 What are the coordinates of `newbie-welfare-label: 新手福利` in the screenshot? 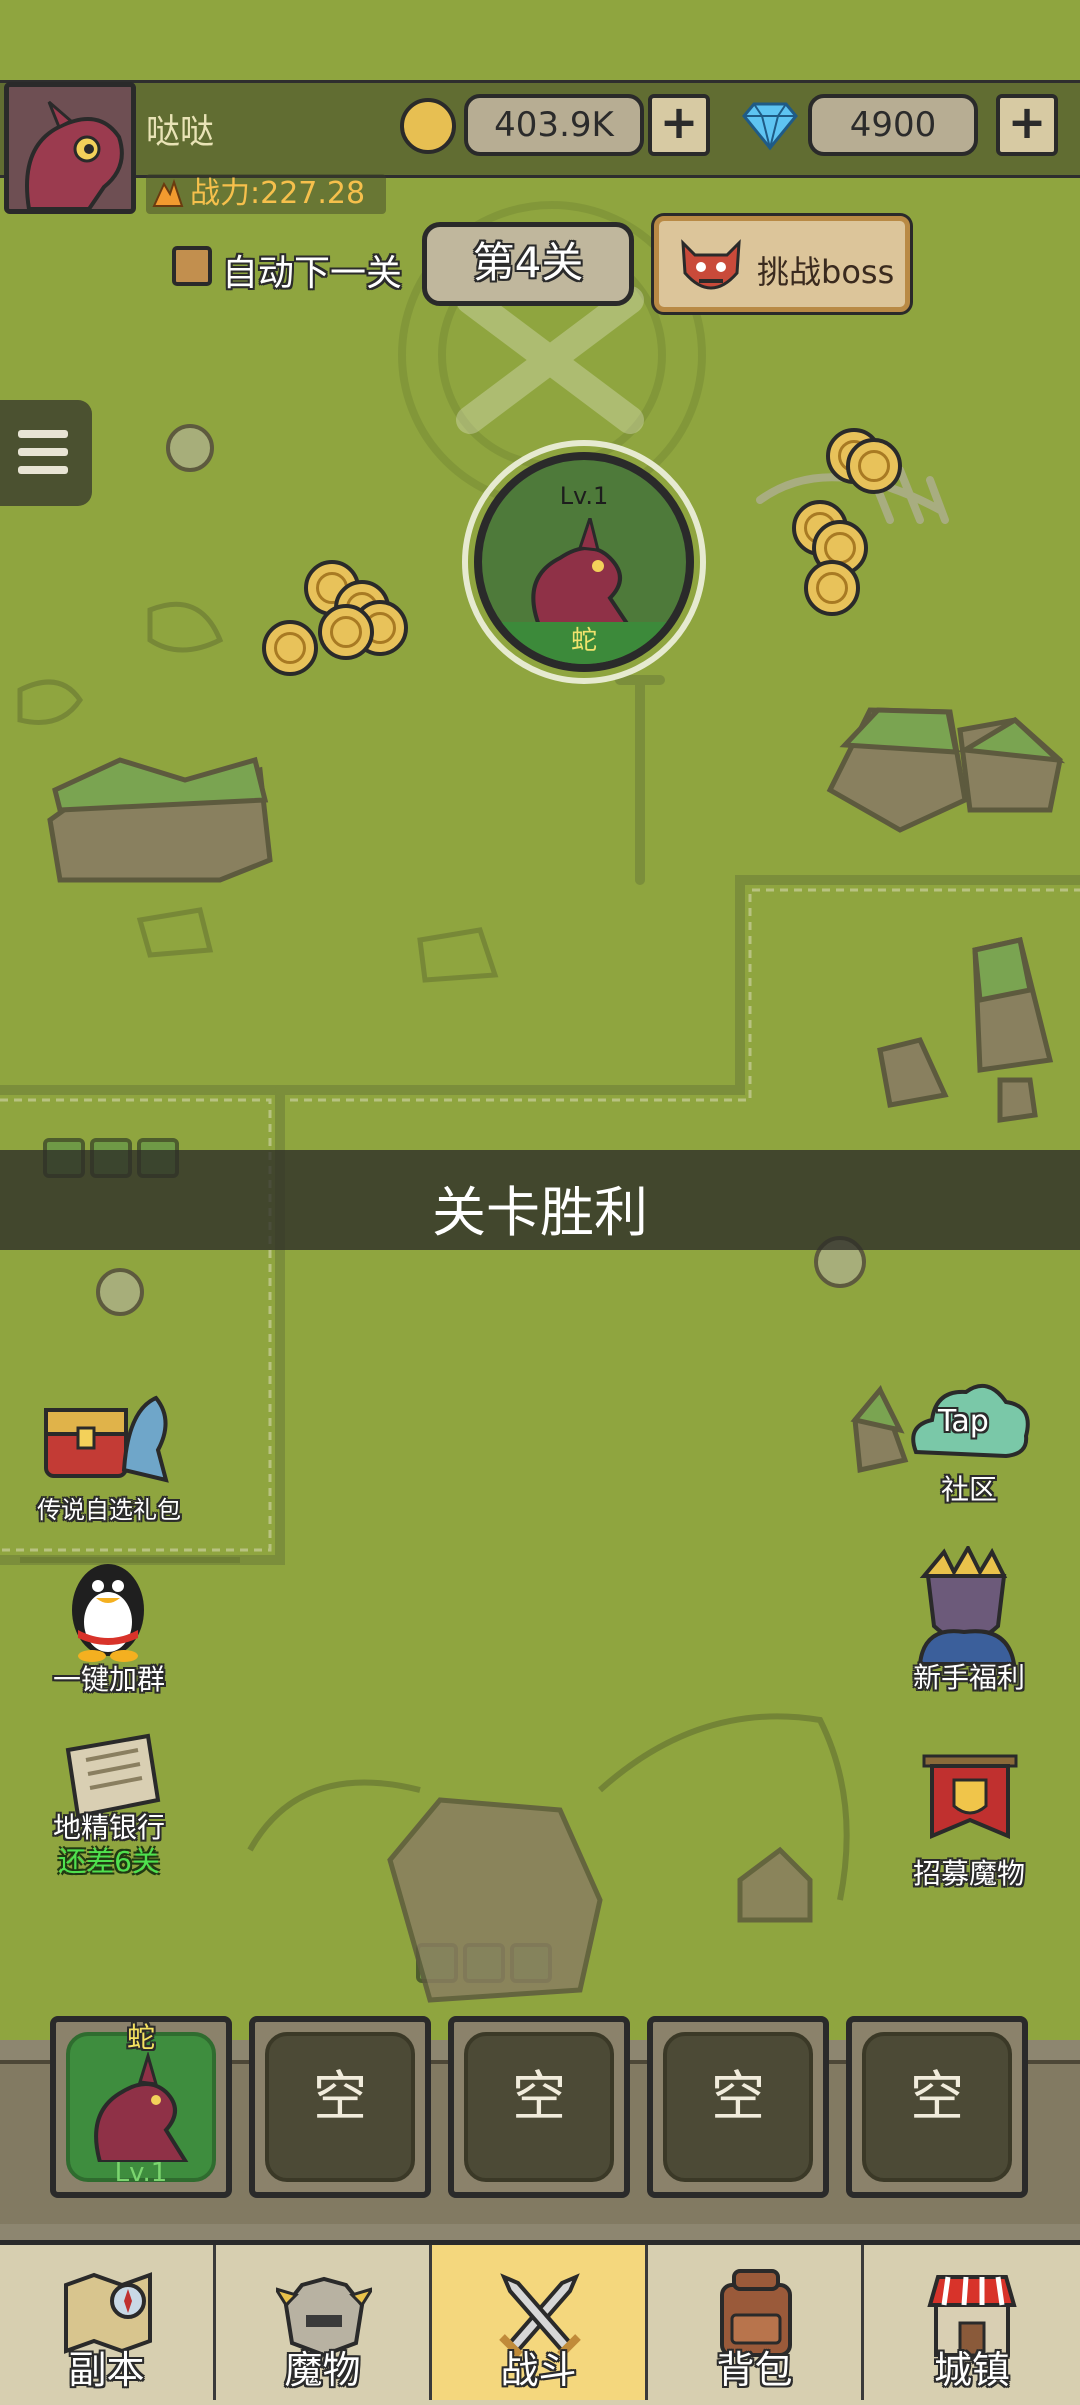 It's located at (968, 1677).